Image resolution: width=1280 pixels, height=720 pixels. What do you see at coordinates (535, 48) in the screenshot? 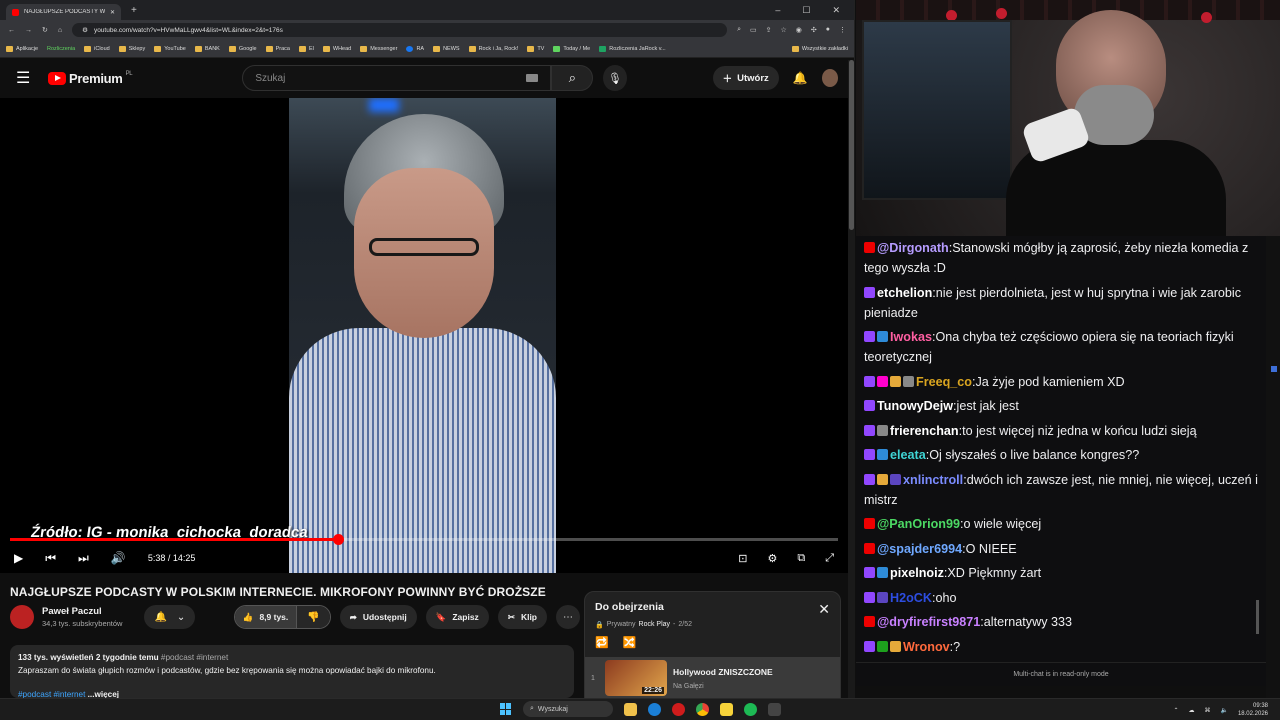
I see `bookmark-item: TV` at bounding box center [535, 48].